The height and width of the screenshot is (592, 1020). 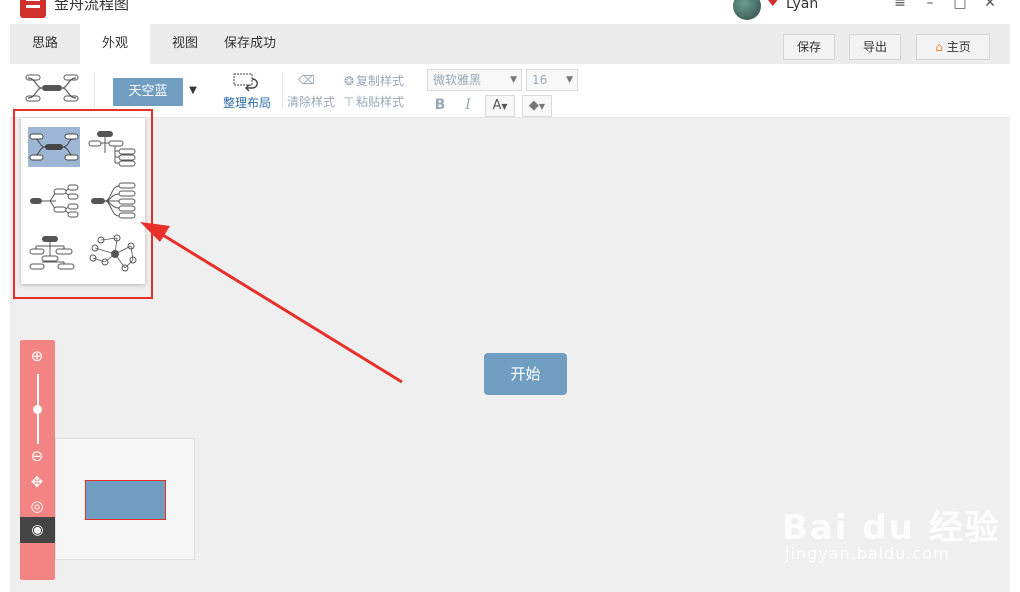 I want to click on fill-color-button: ◆▼, so click(x=537, y=106).